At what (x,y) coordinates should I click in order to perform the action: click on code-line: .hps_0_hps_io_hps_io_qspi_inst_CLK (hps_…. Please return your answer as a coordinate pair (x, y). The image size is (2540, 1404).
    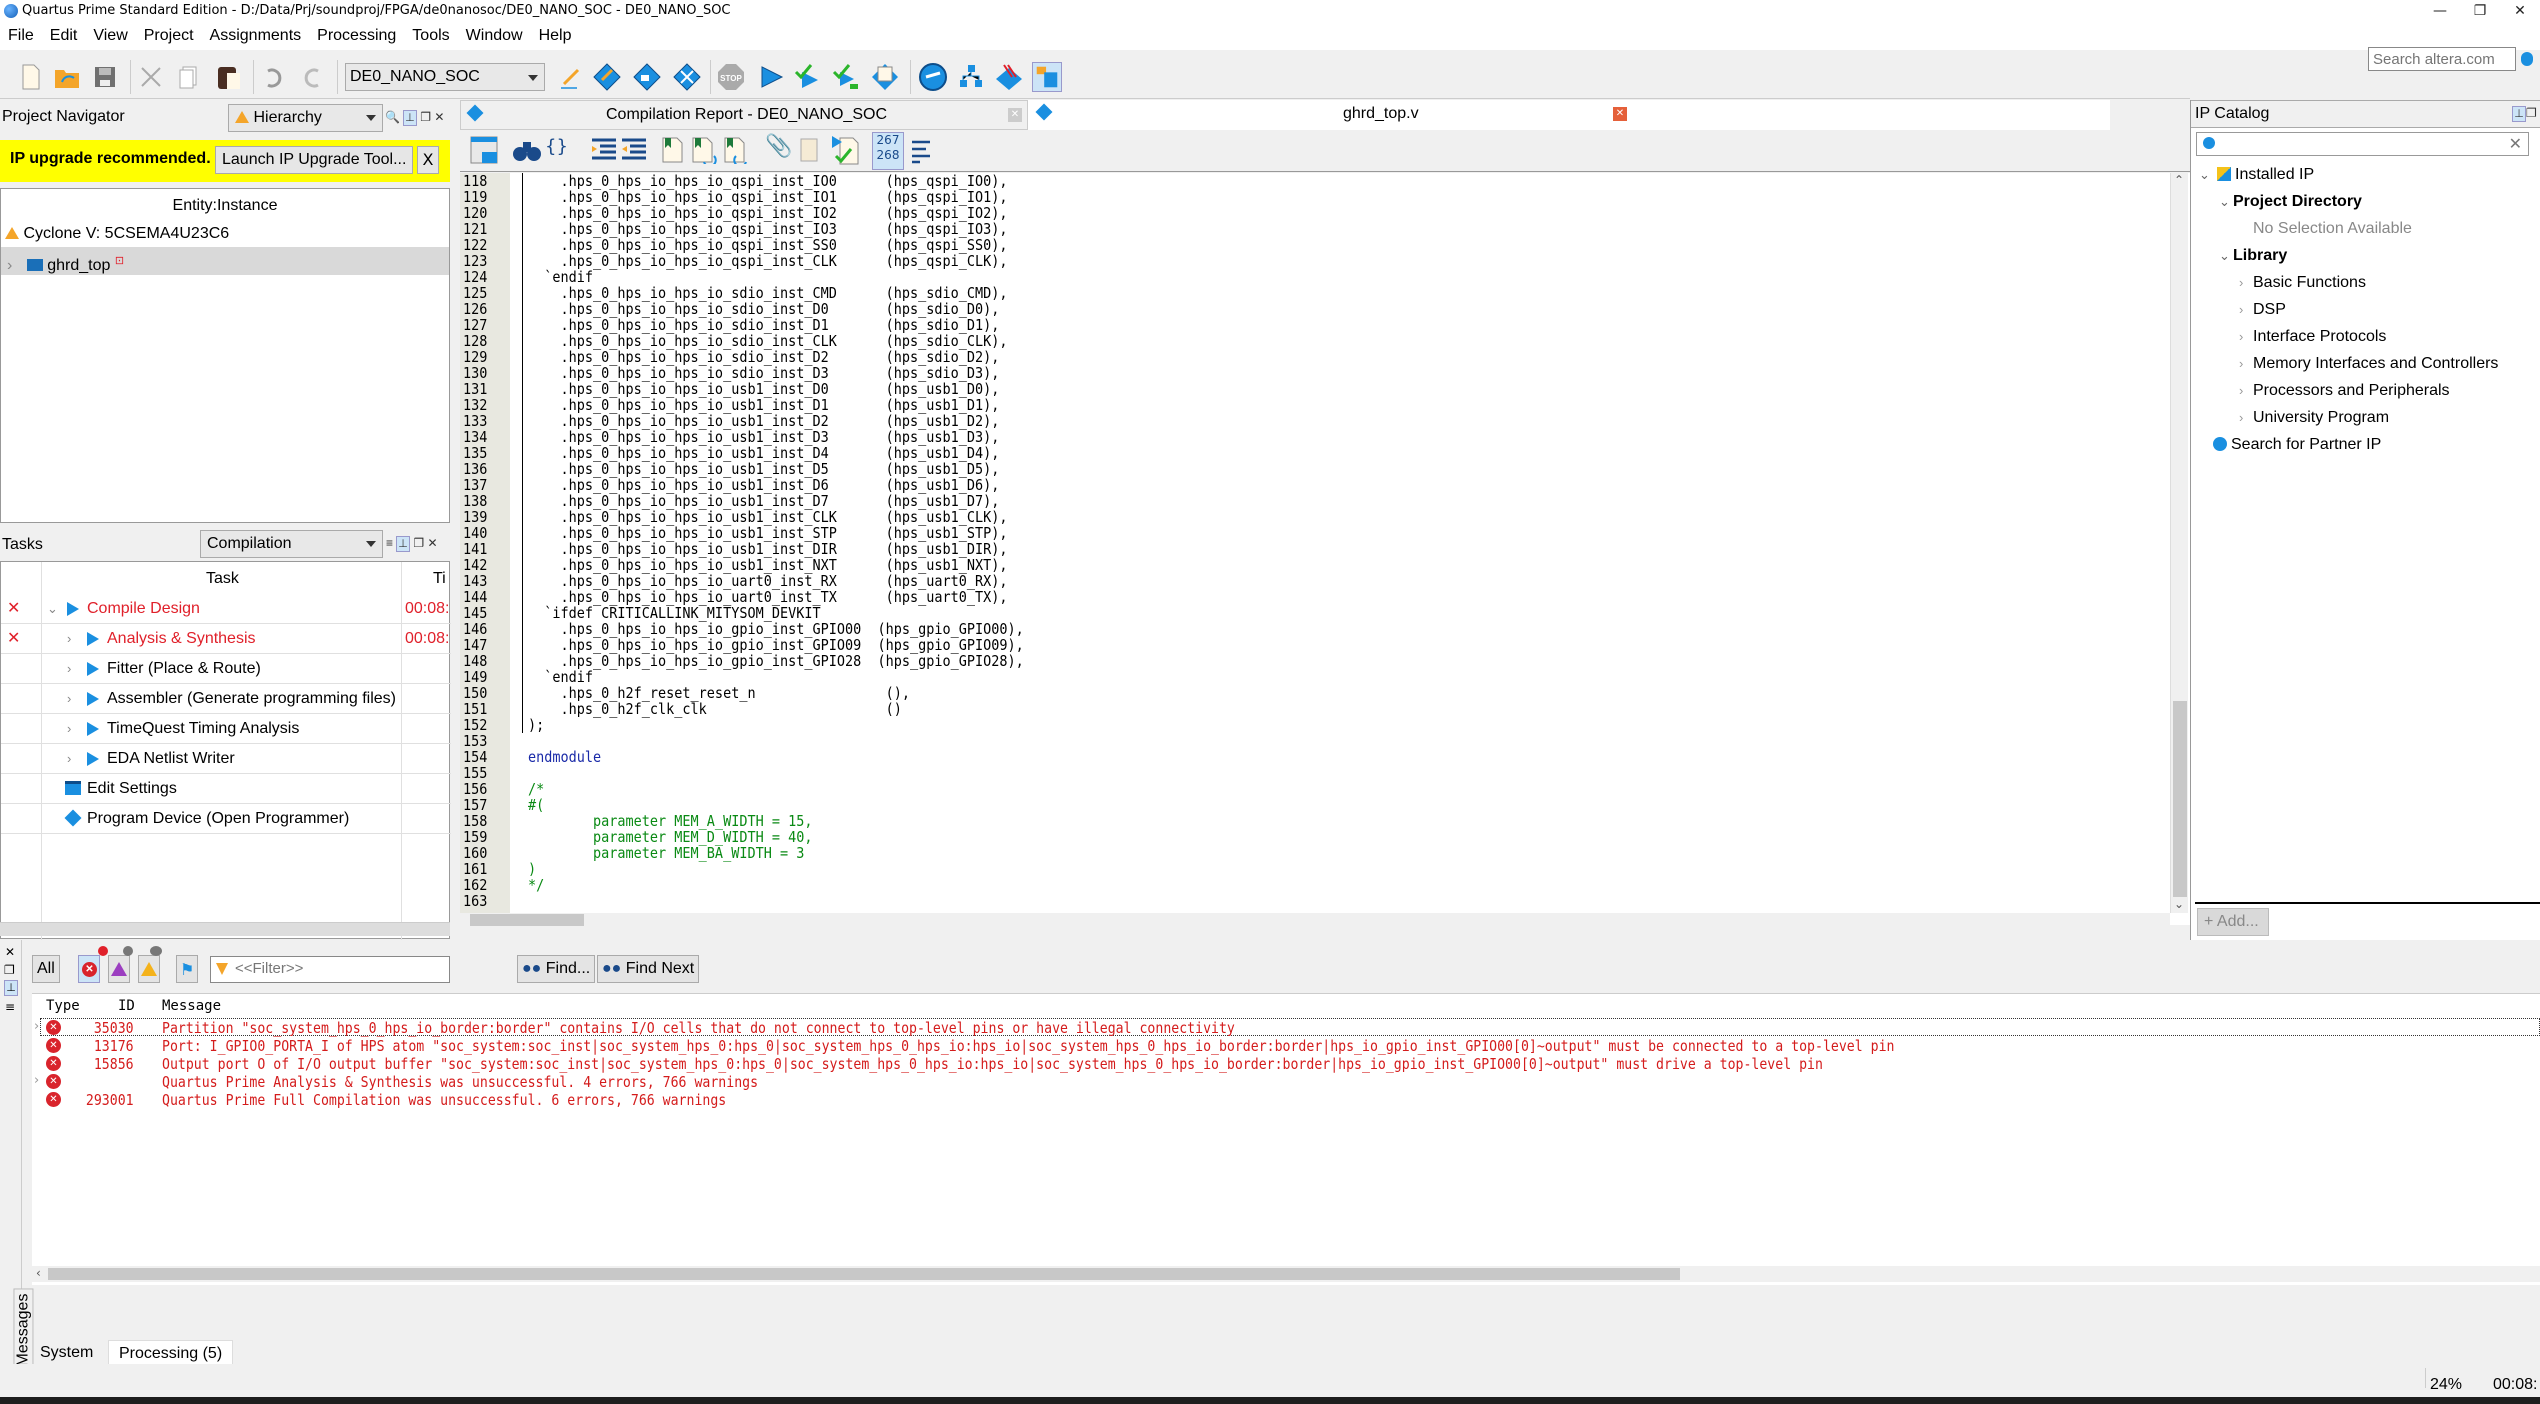
    Looking at the image, I should click on (767, 261).